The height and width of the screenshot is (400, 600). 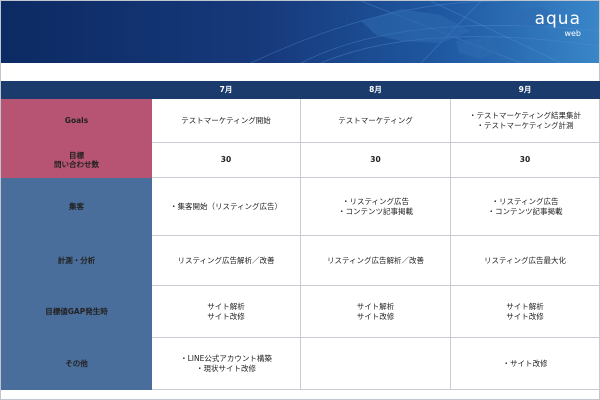 What do you see at coordinates (226, 368) in the screenshot?
I see `cell-line: ・現状サイト改修` at bounding box center [226, 368].